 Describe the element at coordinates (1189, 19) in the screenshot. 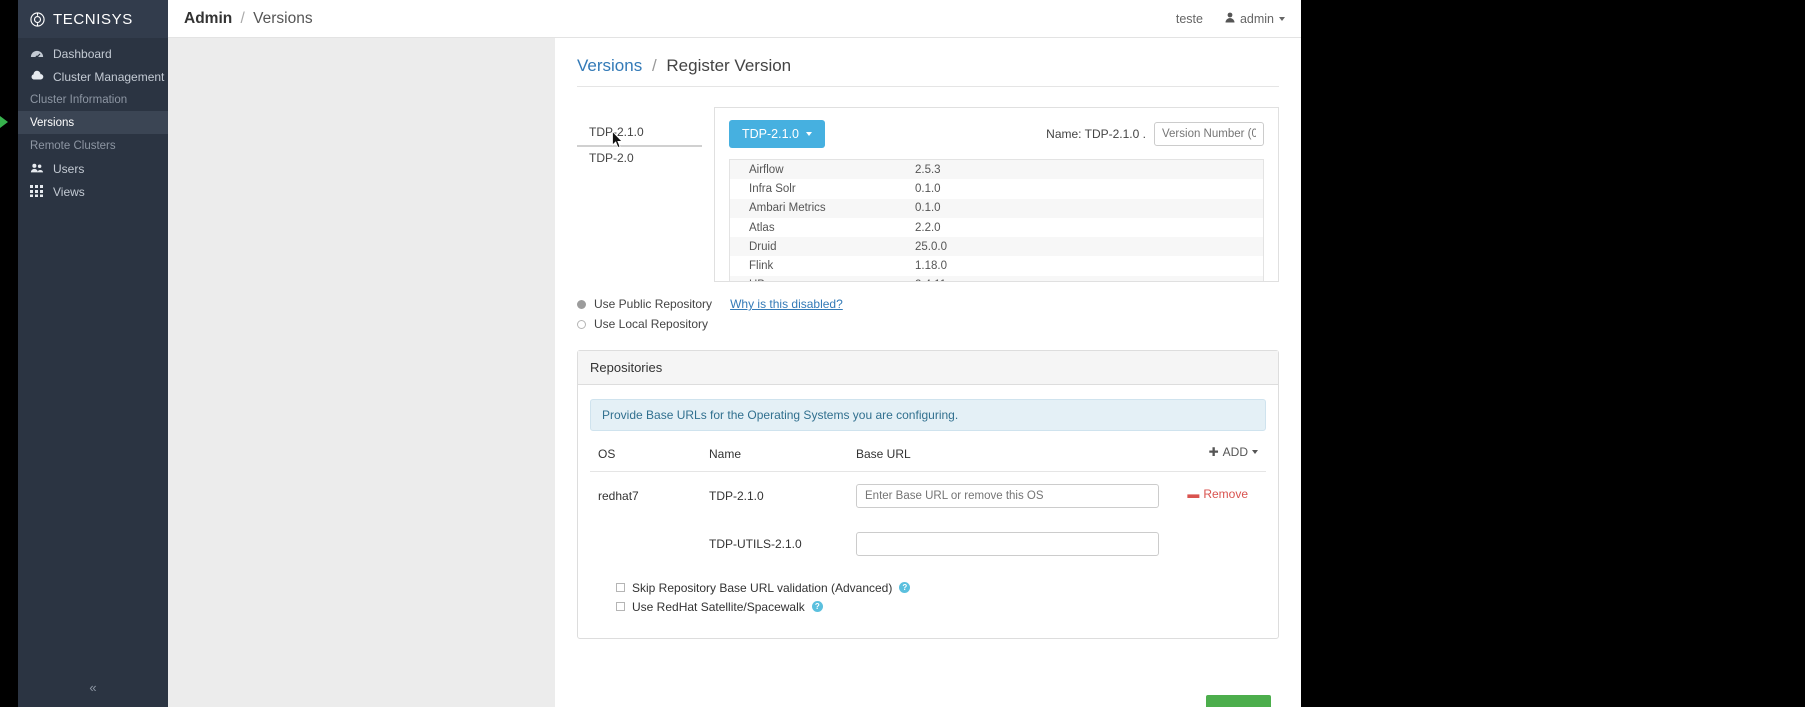

I see `cluster-name-label: teste` at that location.